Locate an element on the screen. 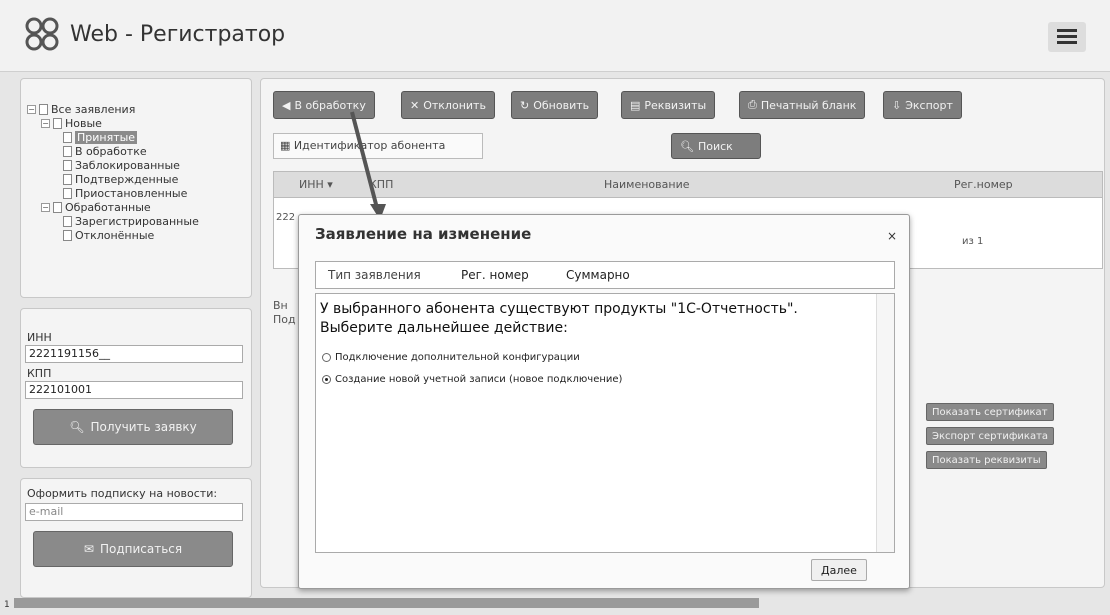  next-button: Далее is located at coordinates (839, 570).